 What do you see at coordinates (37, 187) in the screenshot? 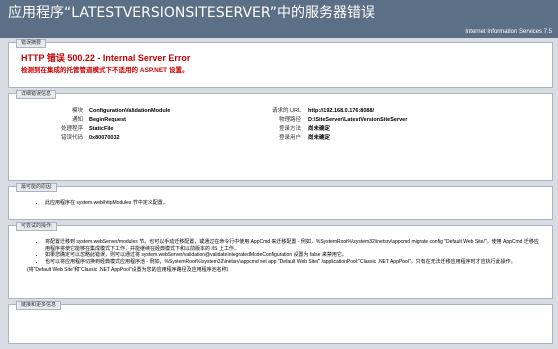
I see `likely-cause-tab: 最可能的原因:` at bounding box center [37, 187].